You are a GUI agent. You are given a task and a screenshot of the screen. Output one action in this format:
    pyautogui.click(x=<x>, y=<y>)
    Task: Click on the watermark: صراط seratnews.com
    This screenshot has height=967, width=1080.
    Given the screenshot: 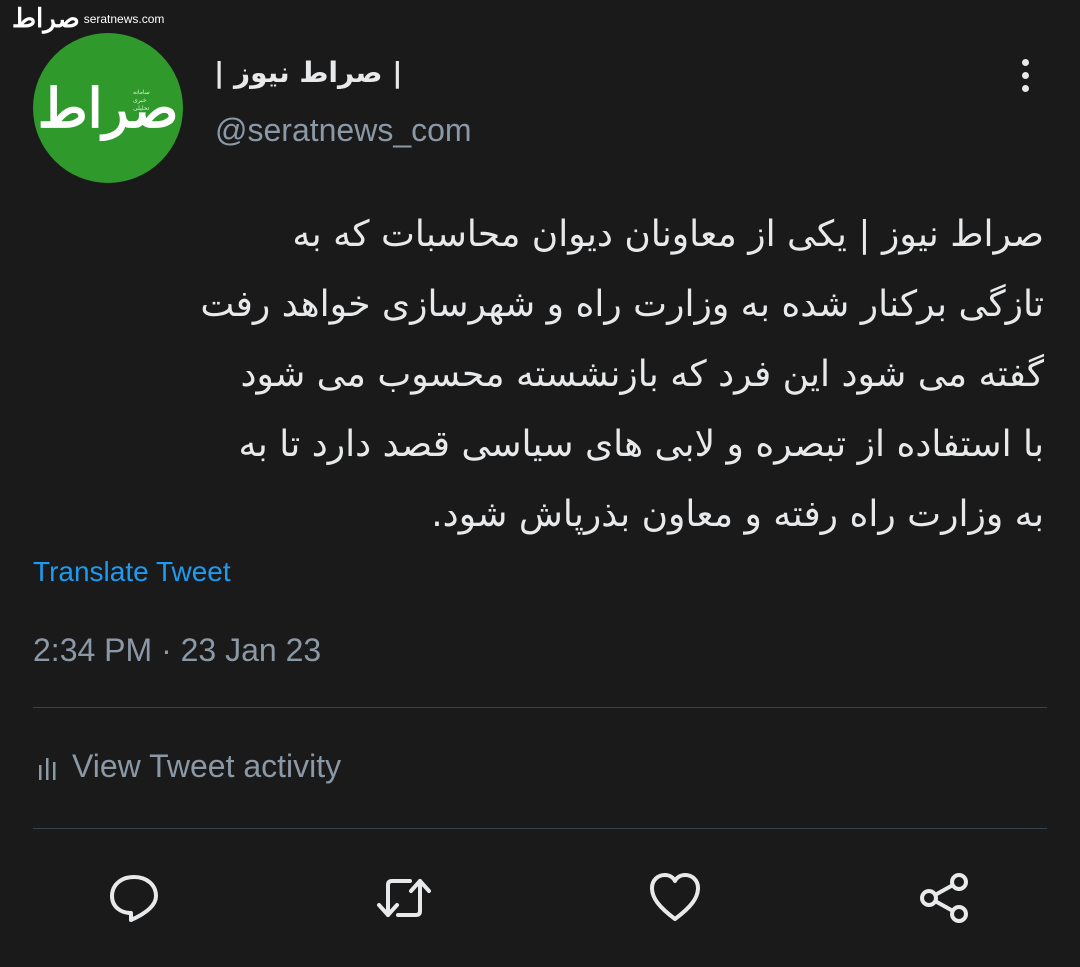 What is the action you would take?
    pyautogui.click(x=88, y=19)
    